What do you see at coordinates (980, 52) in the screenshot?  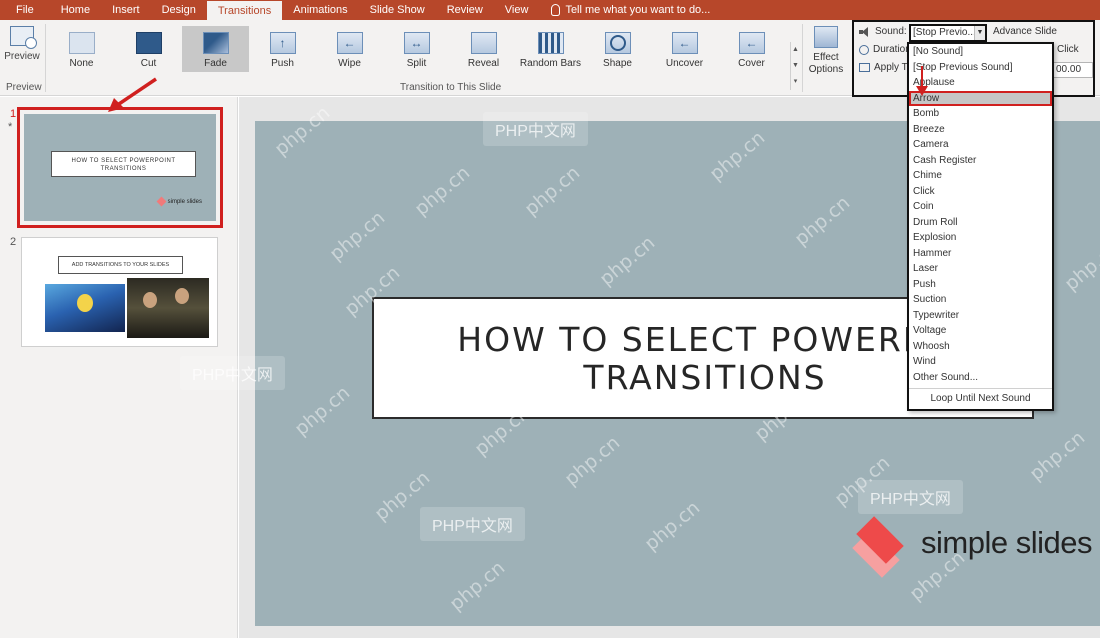 I see `sound-option: [No Sound]` at bounding box center [980, 52].